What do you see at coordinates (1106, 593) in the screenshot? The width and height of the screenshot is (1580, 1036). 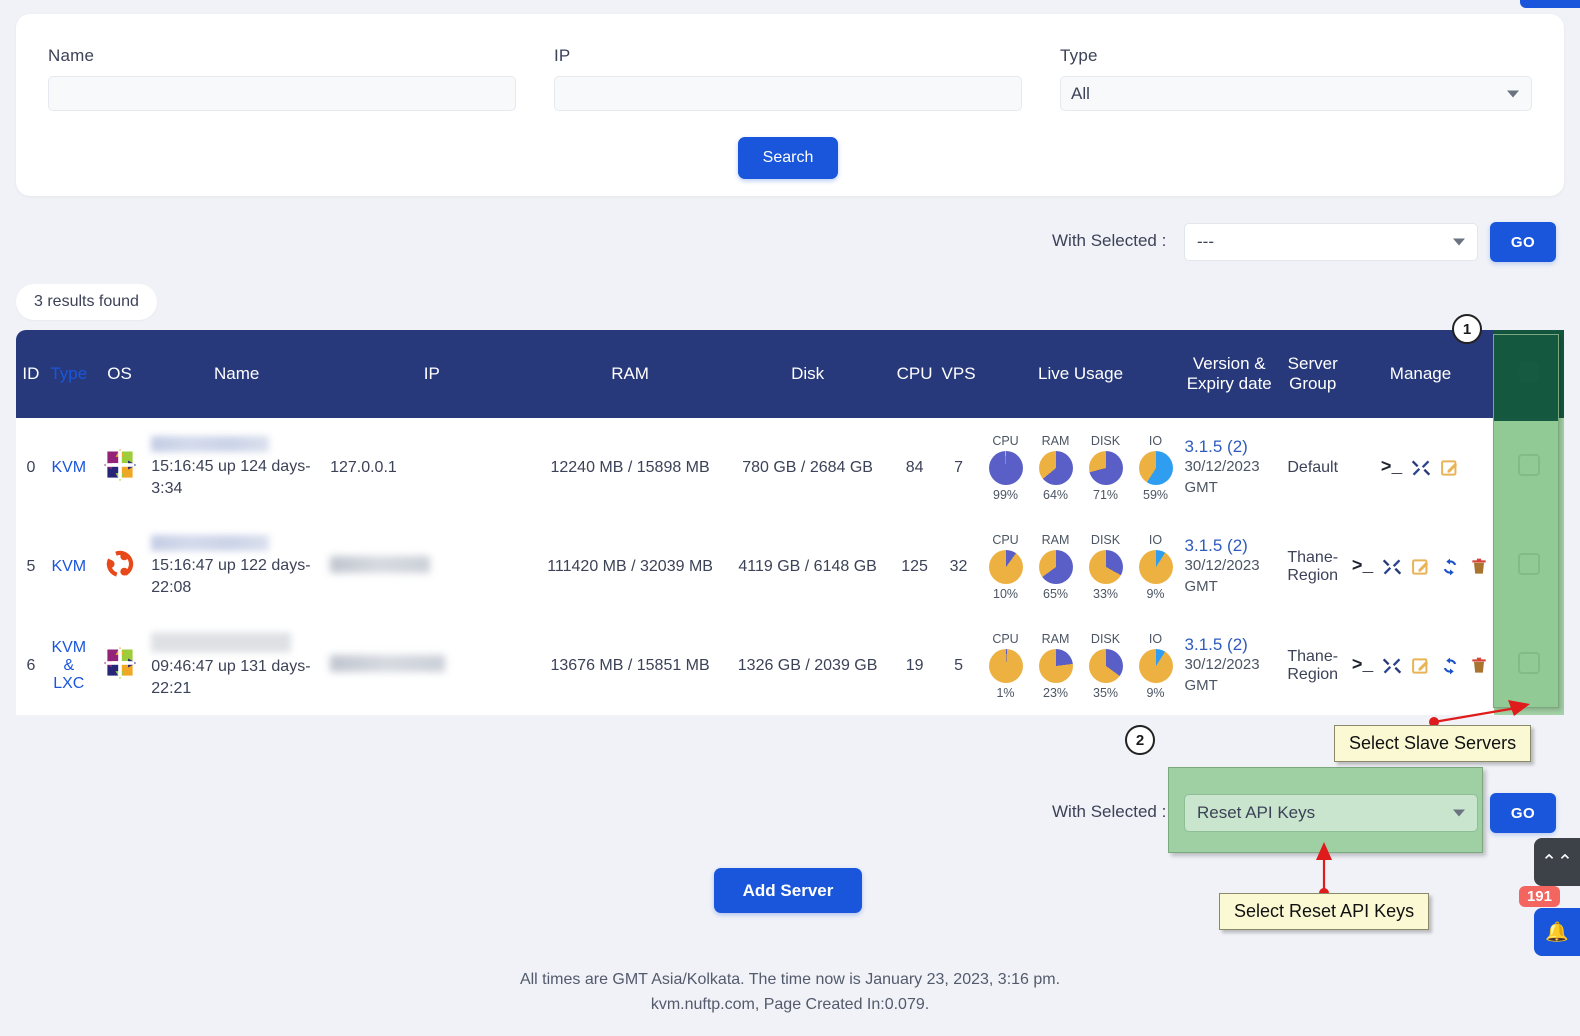 I see `usage-value: 33%` at bounding box center [1106, 593].